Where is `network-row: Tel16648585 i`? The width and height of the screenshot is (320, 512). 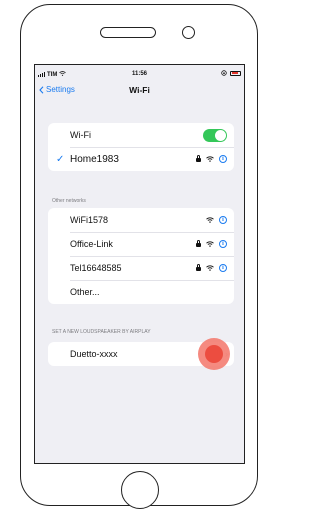 network-row: Tel16648585 i is located at coordinates (141, 268).